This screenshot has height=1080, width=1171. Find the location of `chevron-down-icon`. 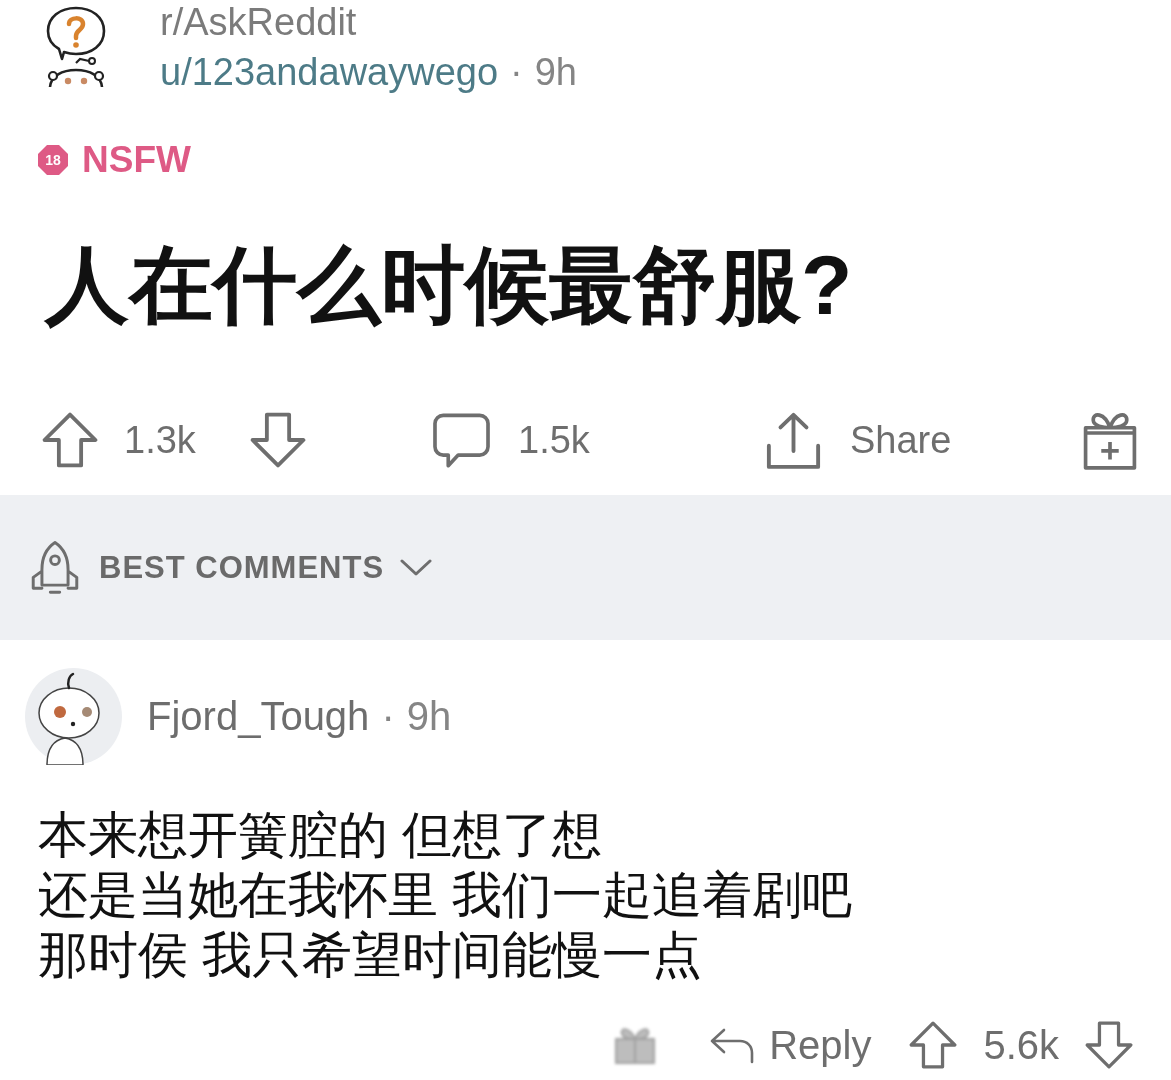

chevron-down-icon is located at coordinates (416, 567).